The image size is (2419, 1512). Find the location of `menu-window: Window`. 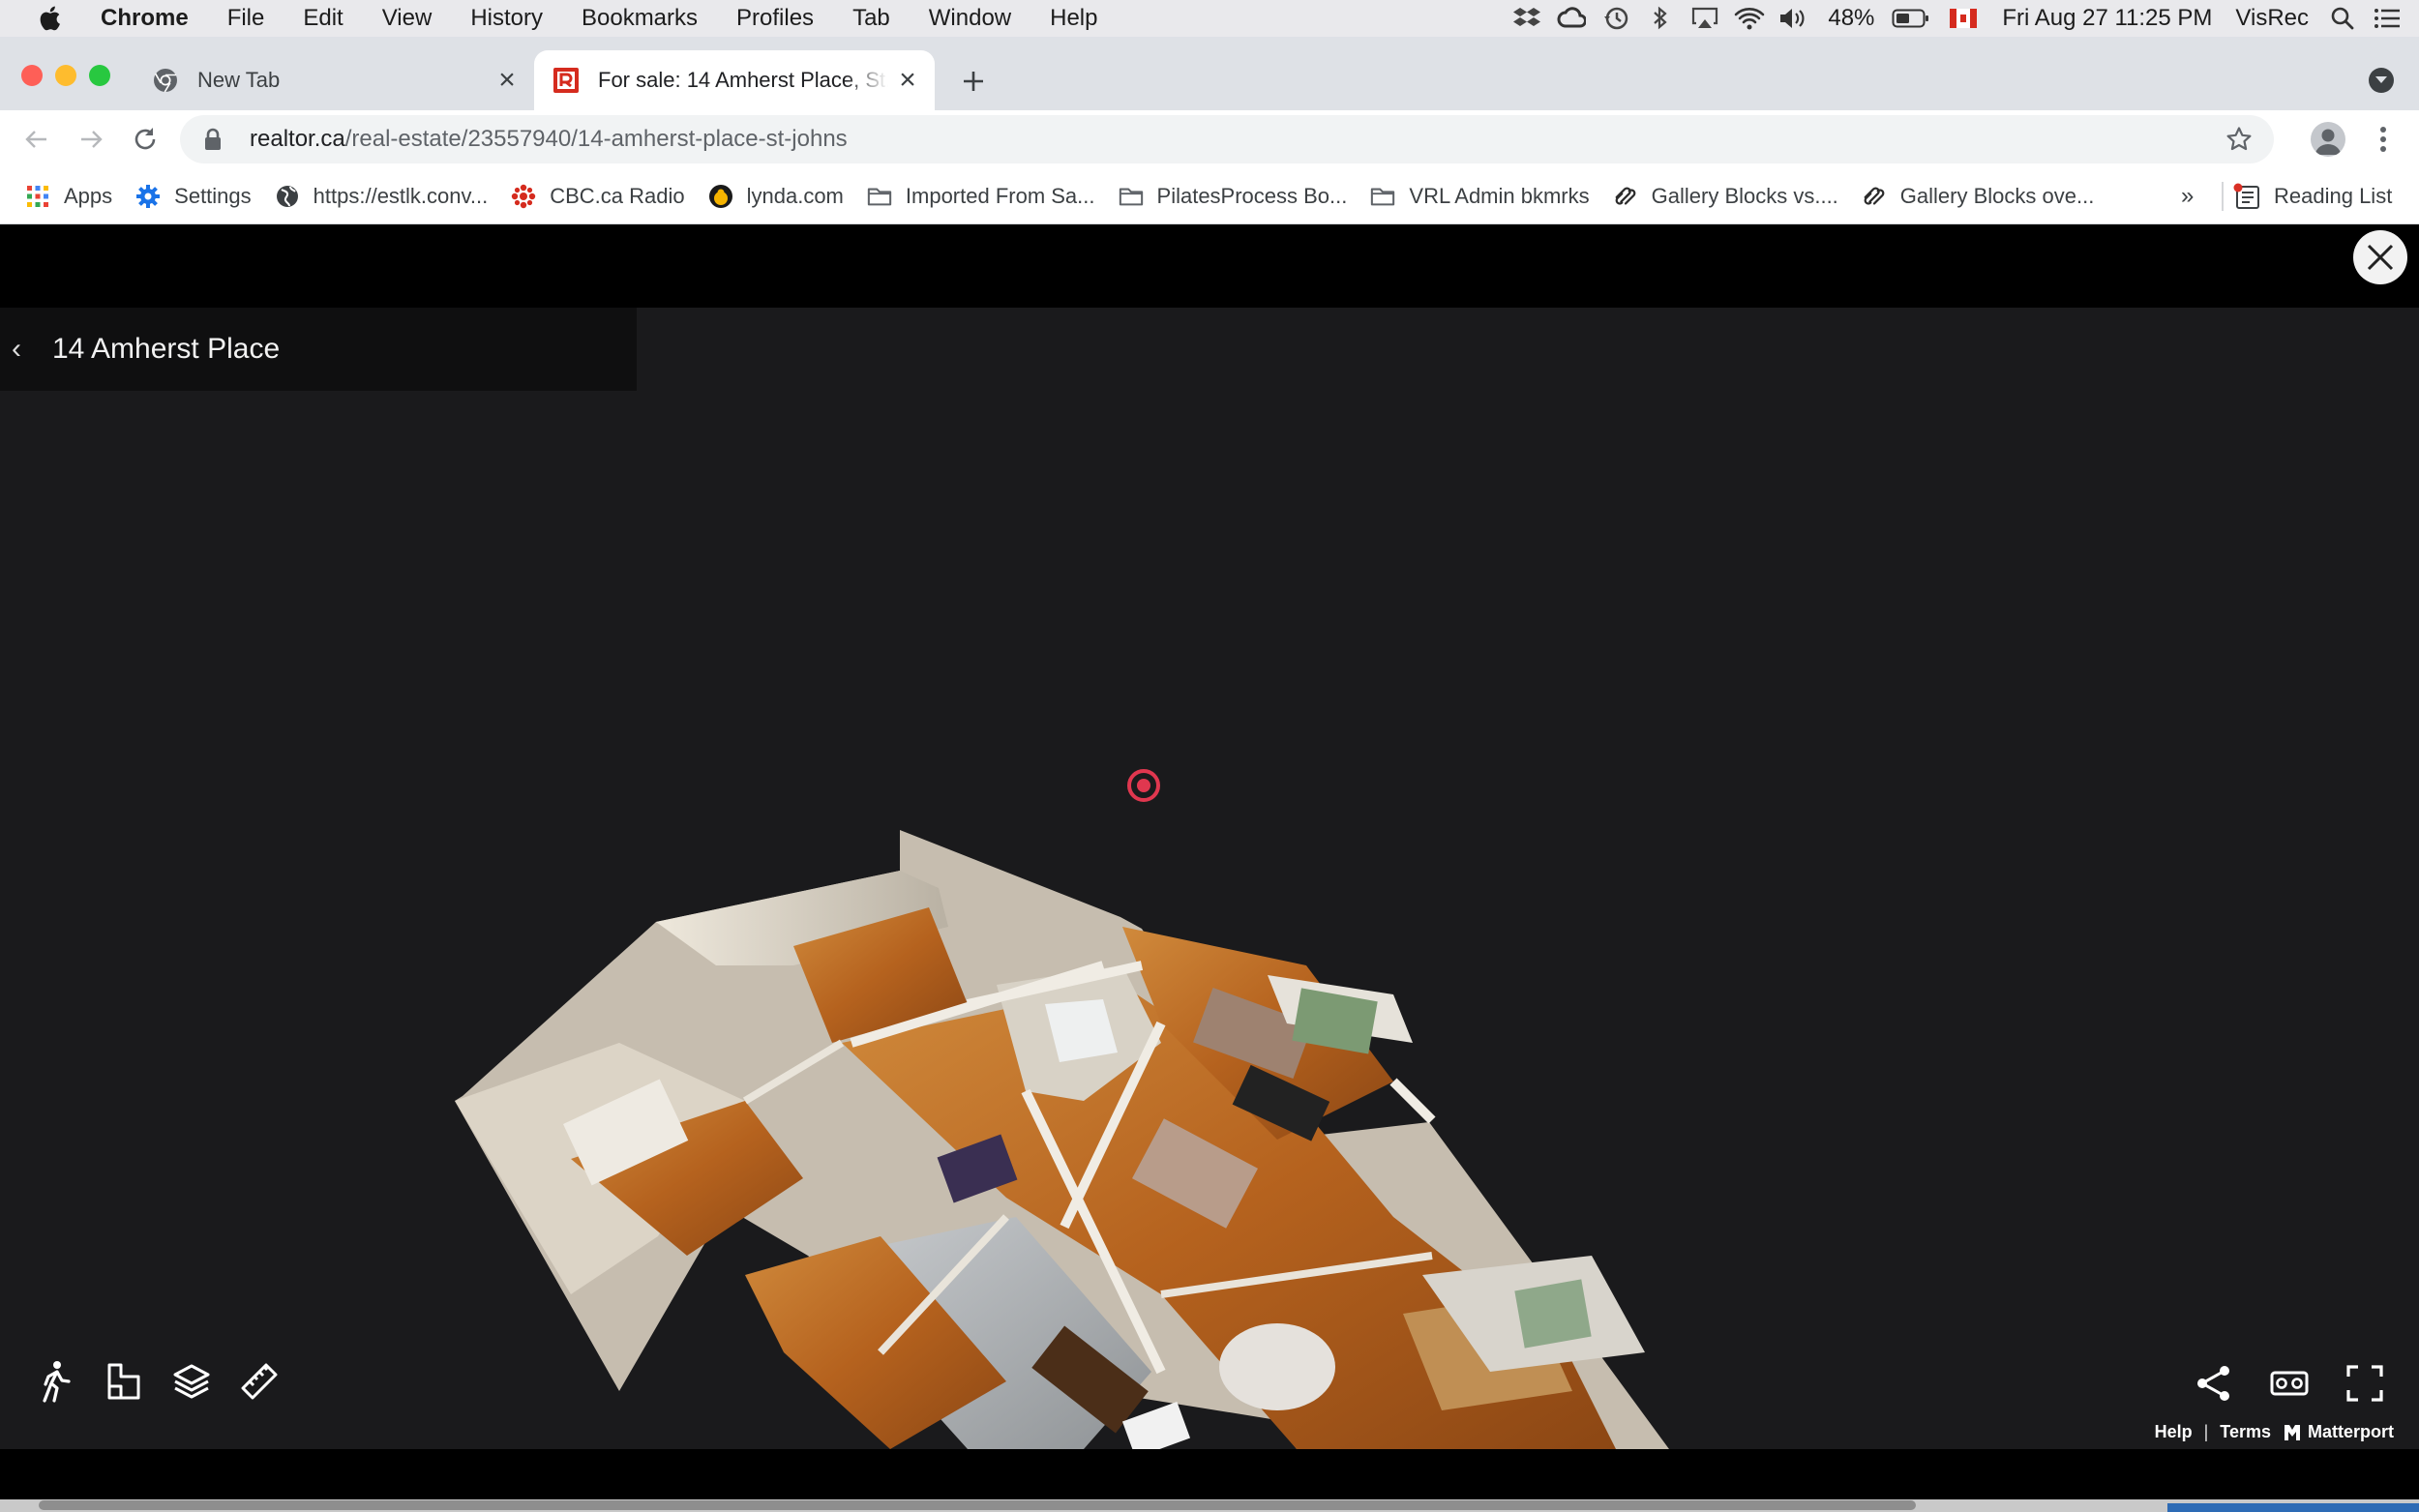

menu-window: Window is located at coordinates (970, 18).